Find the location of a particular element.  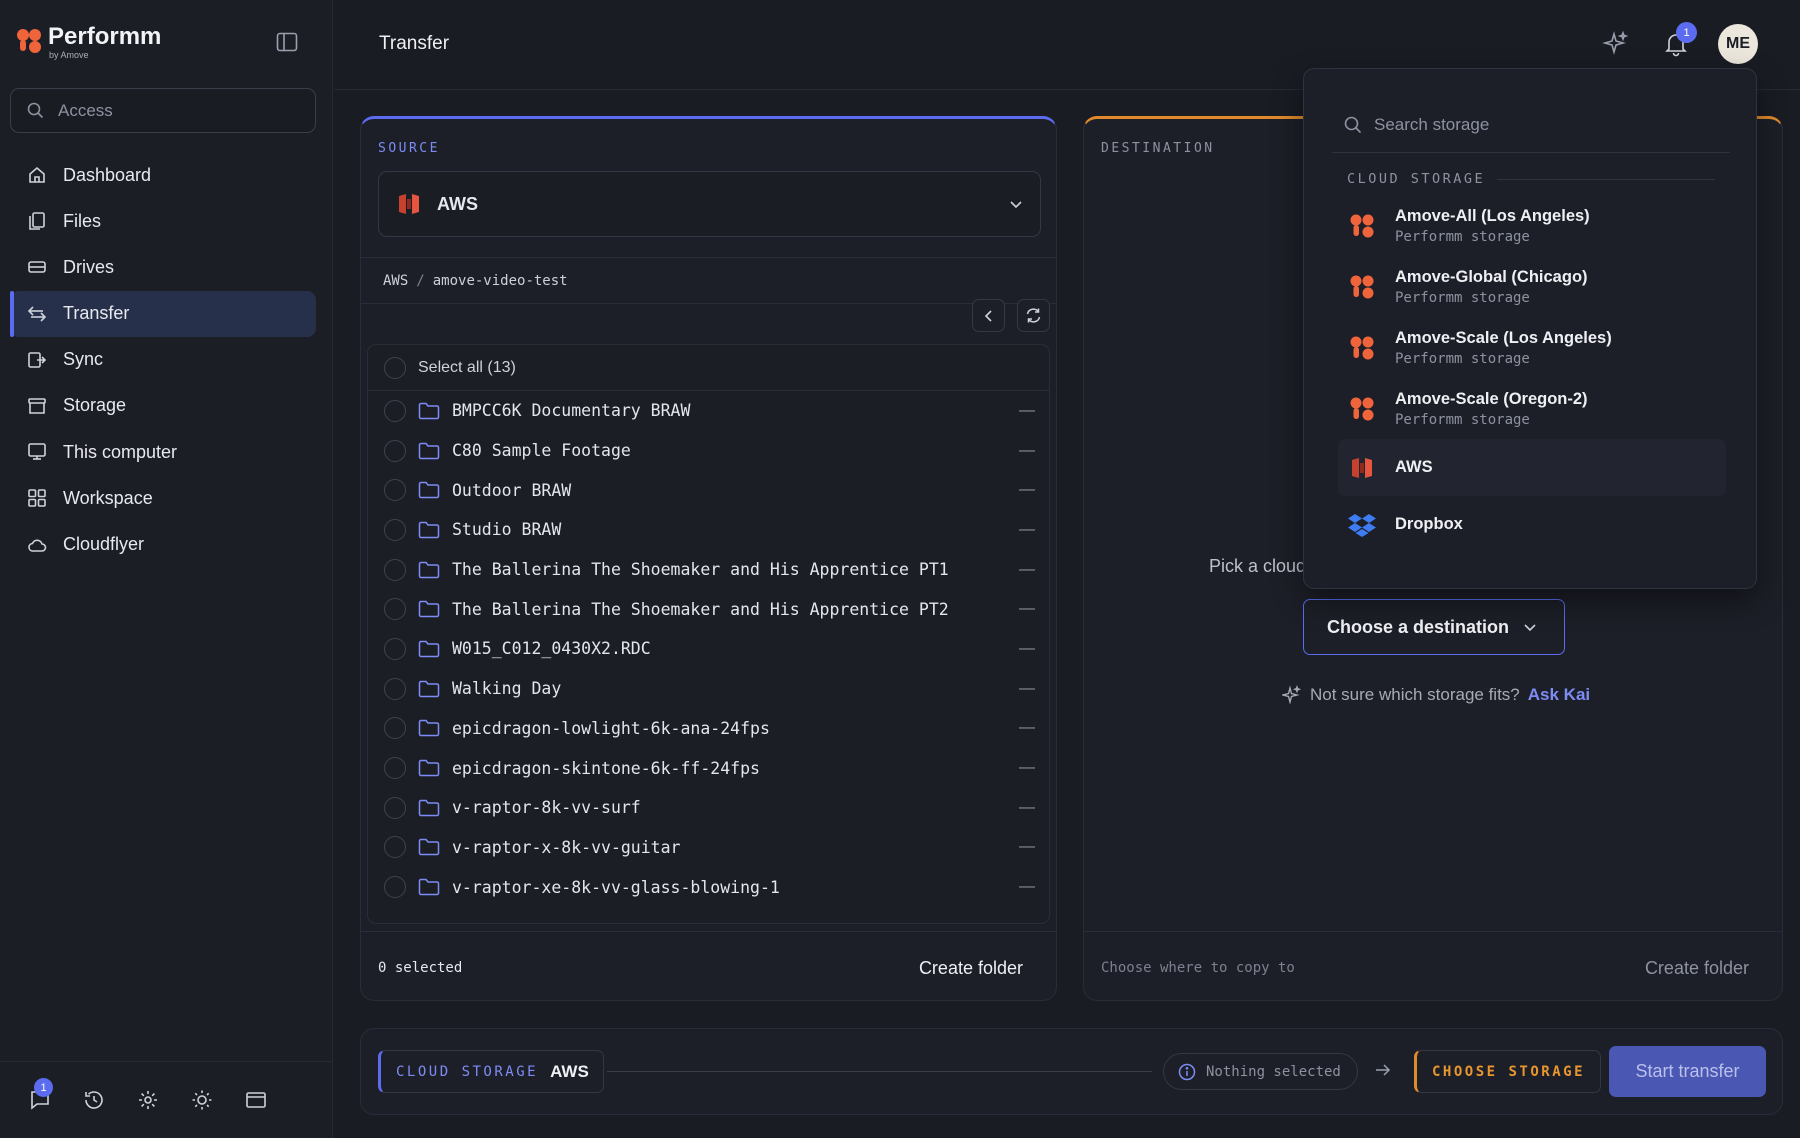

table-row: W015_C012_0430X2.RDC — is located at coordinates (708, 649).